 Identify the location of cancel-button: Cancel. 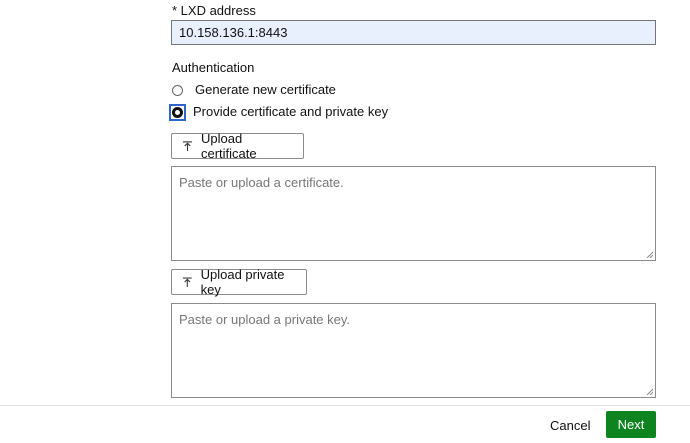
(570, 425).